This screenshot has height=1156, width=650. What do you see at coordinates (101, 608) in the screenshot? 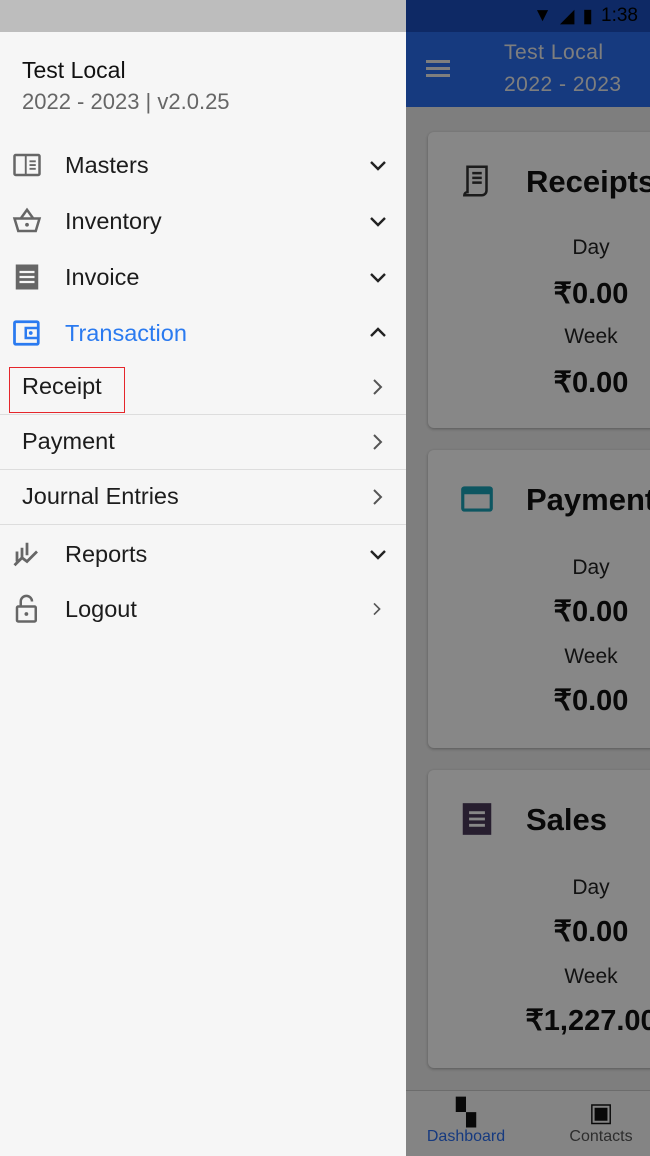
I see `item-label: Logout` at bounding box center [101, 608].